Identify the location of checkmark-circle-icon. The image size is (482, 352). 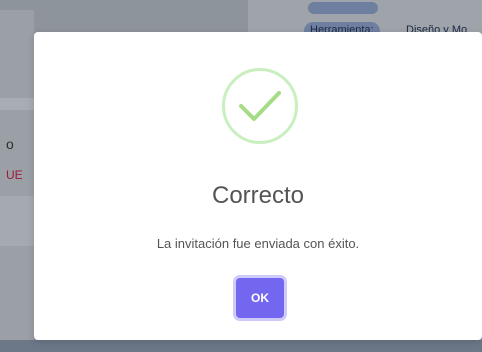
(260, 106).